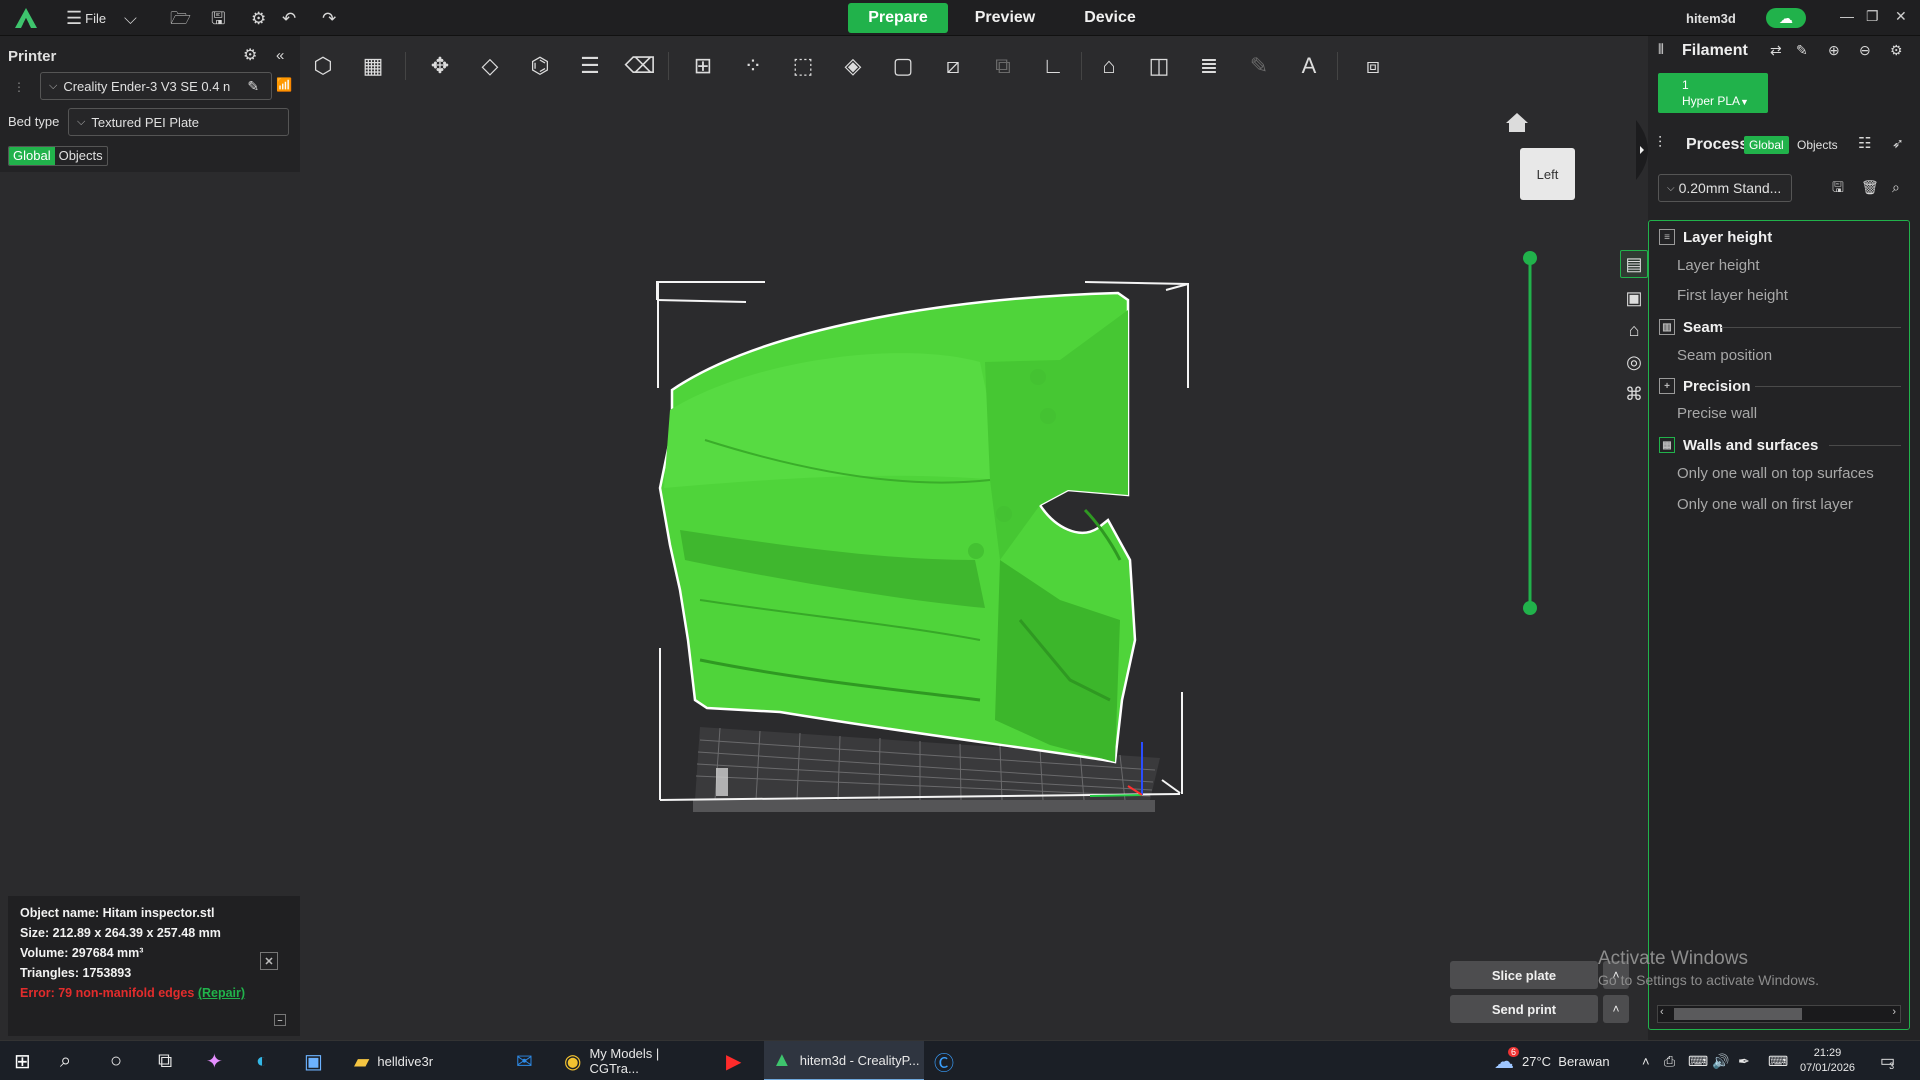 Image resolution: width=1920 pixels, height=1080 pixels. I want to click on delete-preset-icon: 🗑, so click(1870, 187).